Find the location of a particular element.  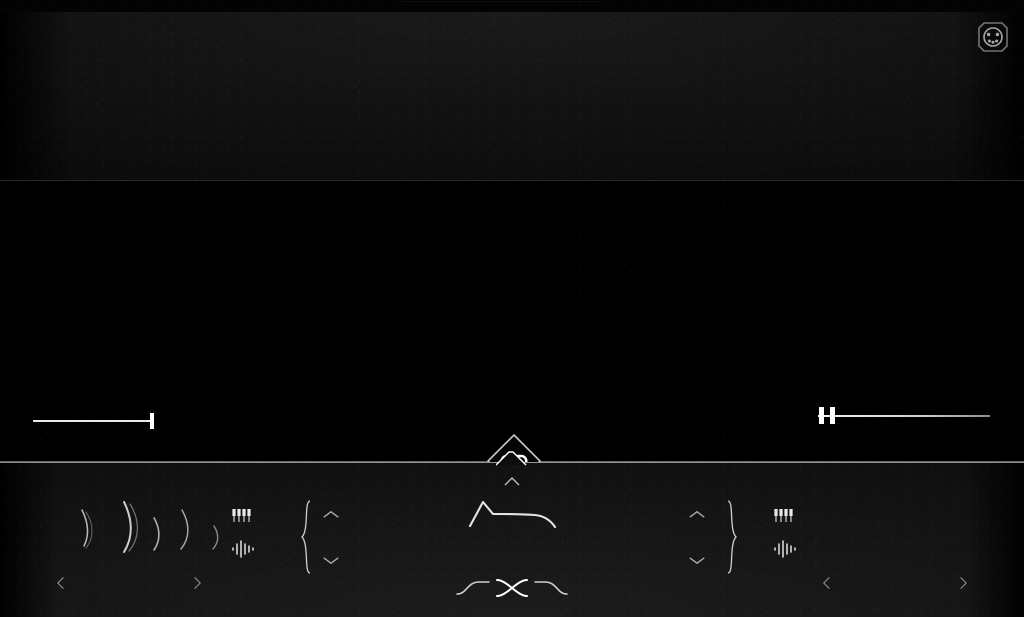

start-offset-remainder-dots is located at coordinates (202, 421).